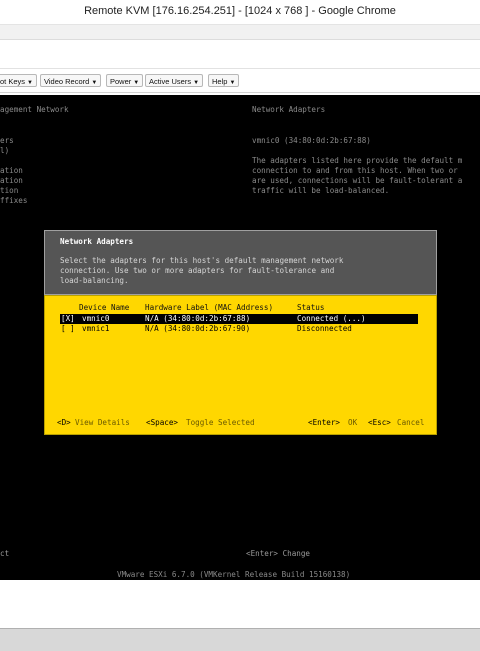 This screenshot has height=651, width=480. I want to click on right-panel-nic: vmnic0 (34:80:0d:2b:67:88), so click(311, 140).